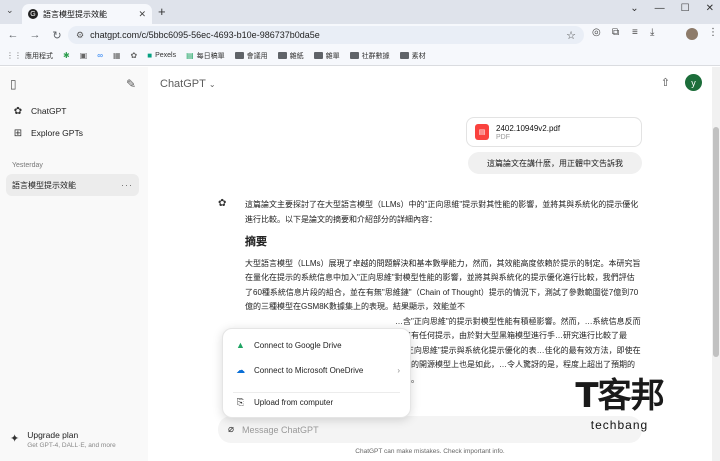  I want to click on profile-avatar, so click(692, 34).